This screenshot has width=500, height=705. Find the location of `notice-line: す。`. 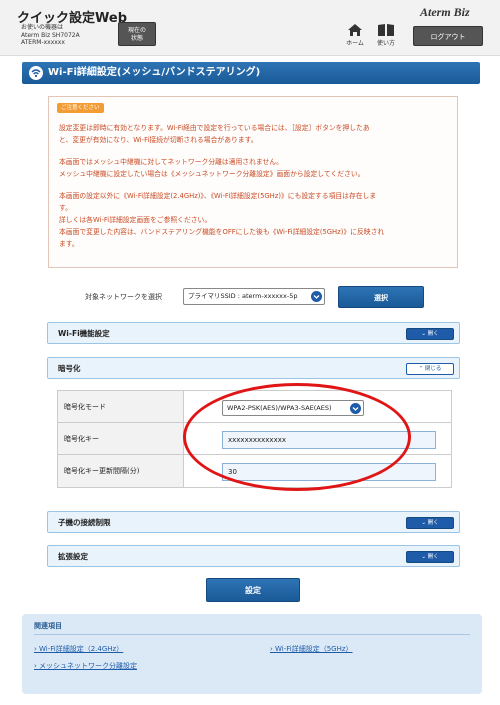

notice-line: す。 is located at coordinates (65, 208).